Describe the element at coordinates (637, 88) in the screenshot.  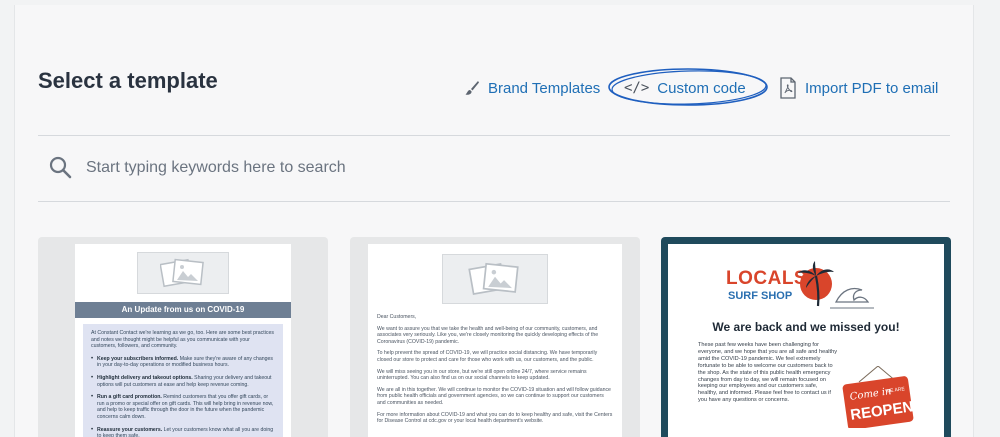
I see `code-icon: </>` at that location.